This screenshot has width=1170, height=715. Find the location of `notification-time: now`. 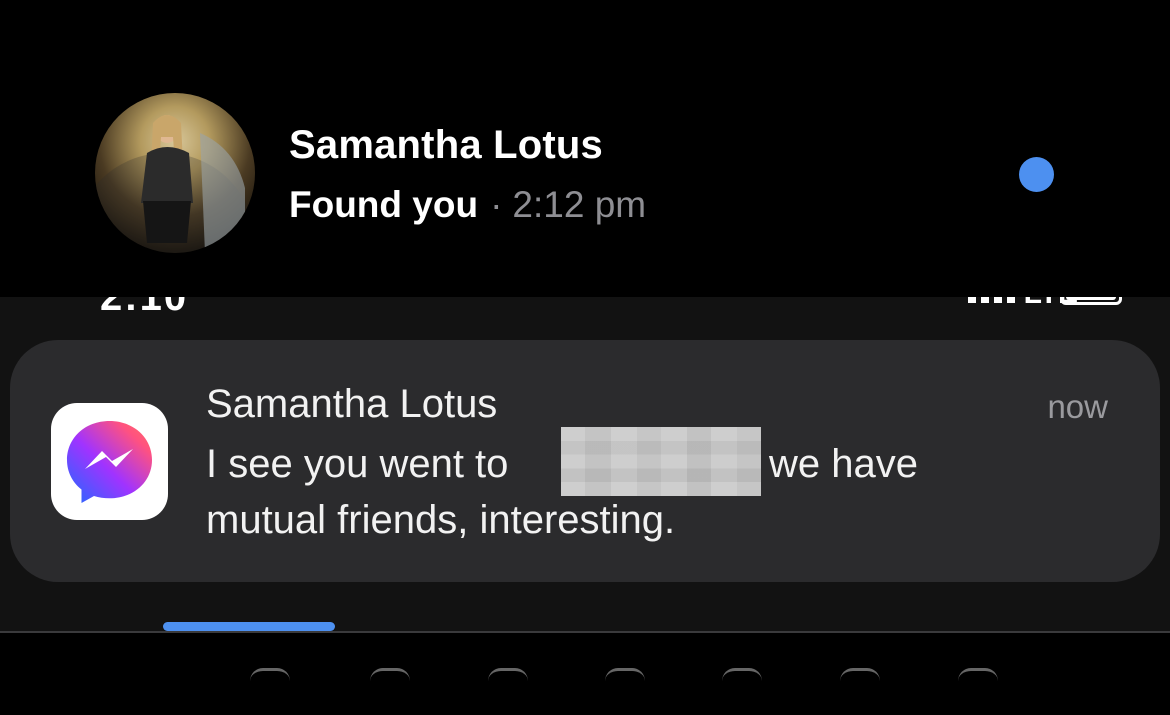

notification-time: now is located at coordinates (1077, 406).